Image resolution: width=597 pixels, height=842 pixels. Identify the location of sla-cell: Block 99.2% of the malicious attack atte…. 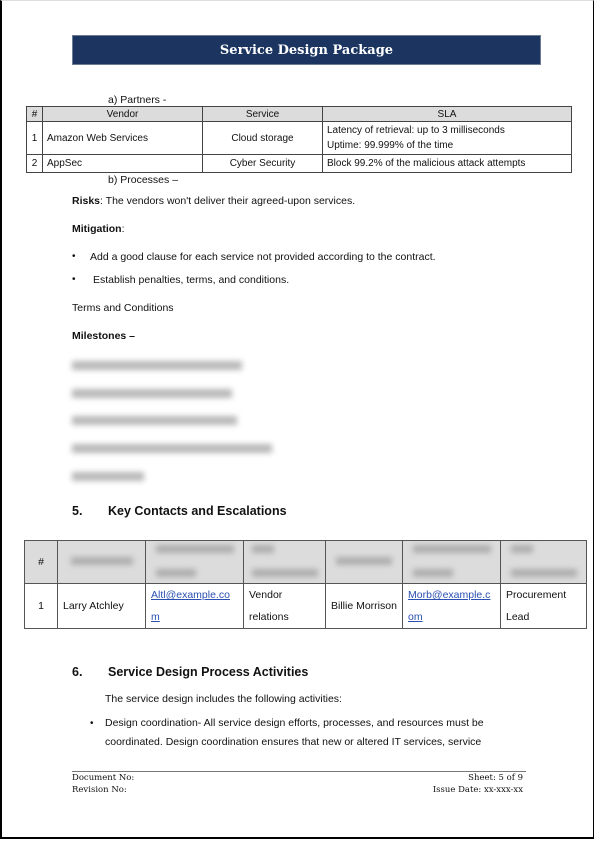
(447, 163).